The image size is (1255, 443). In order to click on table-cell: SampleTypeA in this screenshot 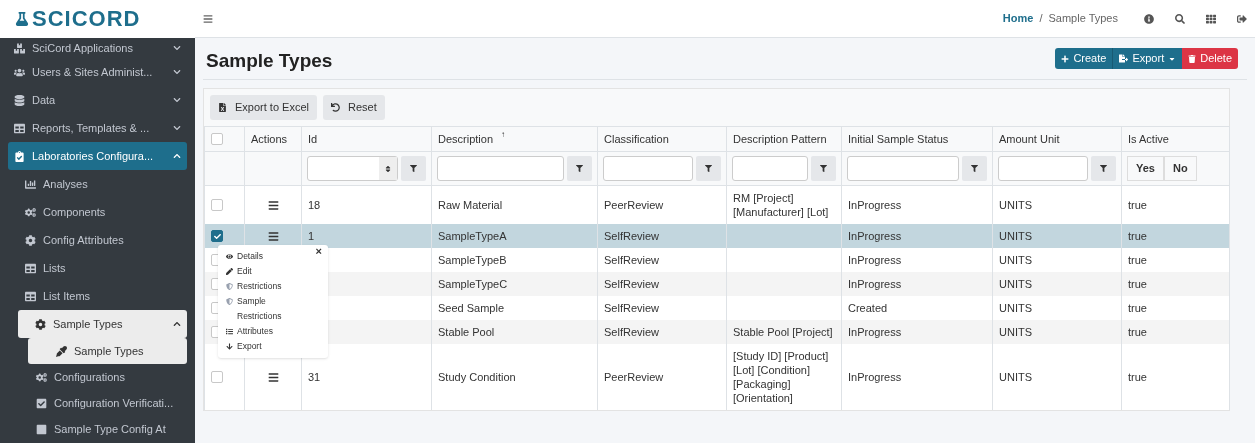, I will do `click(472, 236)`.